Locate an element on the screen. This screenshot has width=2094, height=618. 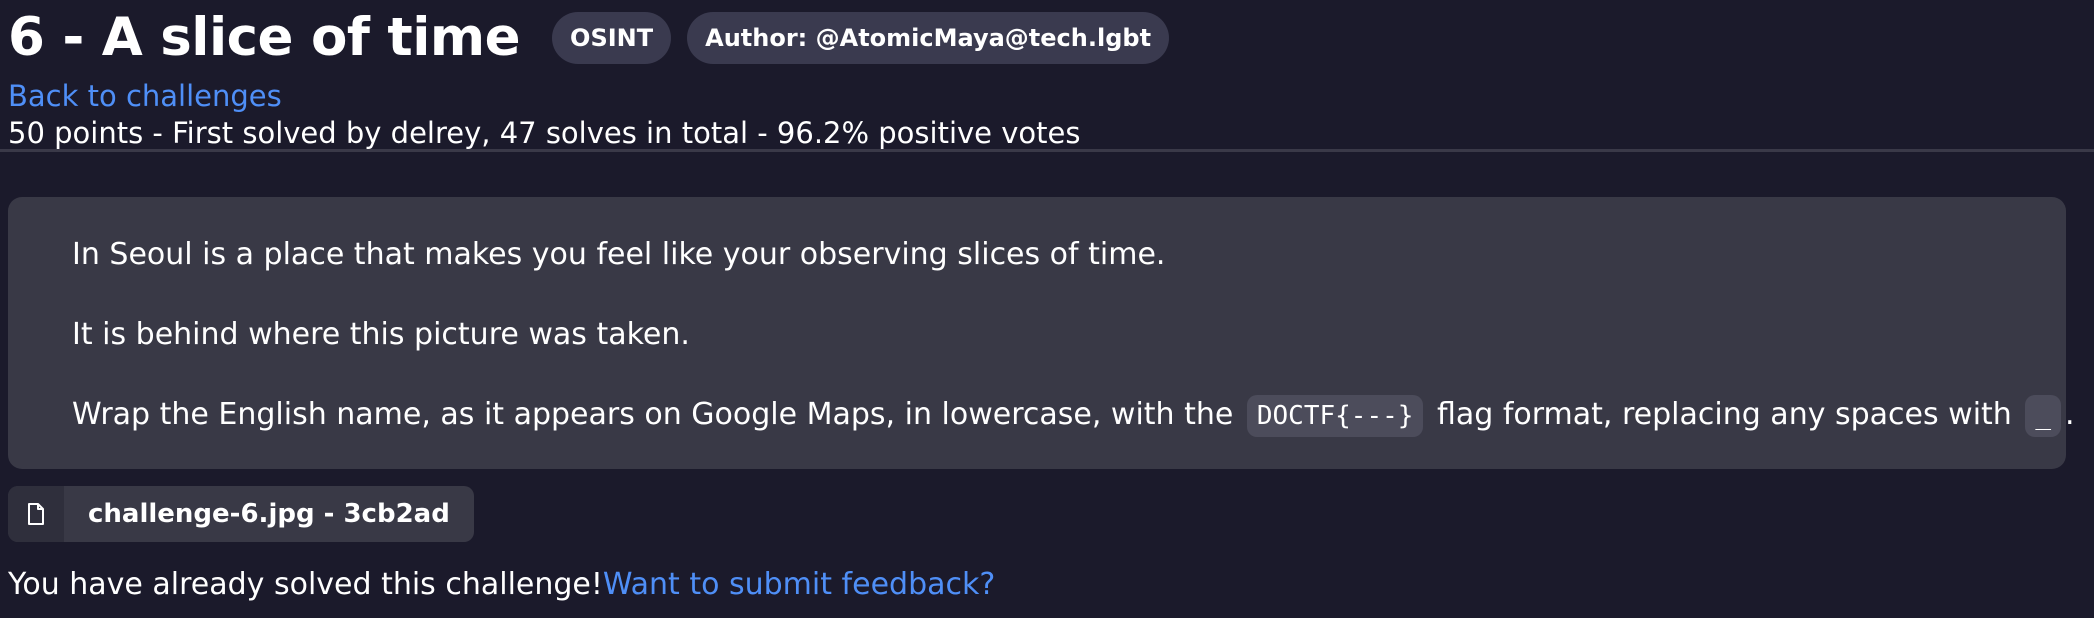
back-to-challenges-link: Back to challenges is located at coordinates (145, 96).